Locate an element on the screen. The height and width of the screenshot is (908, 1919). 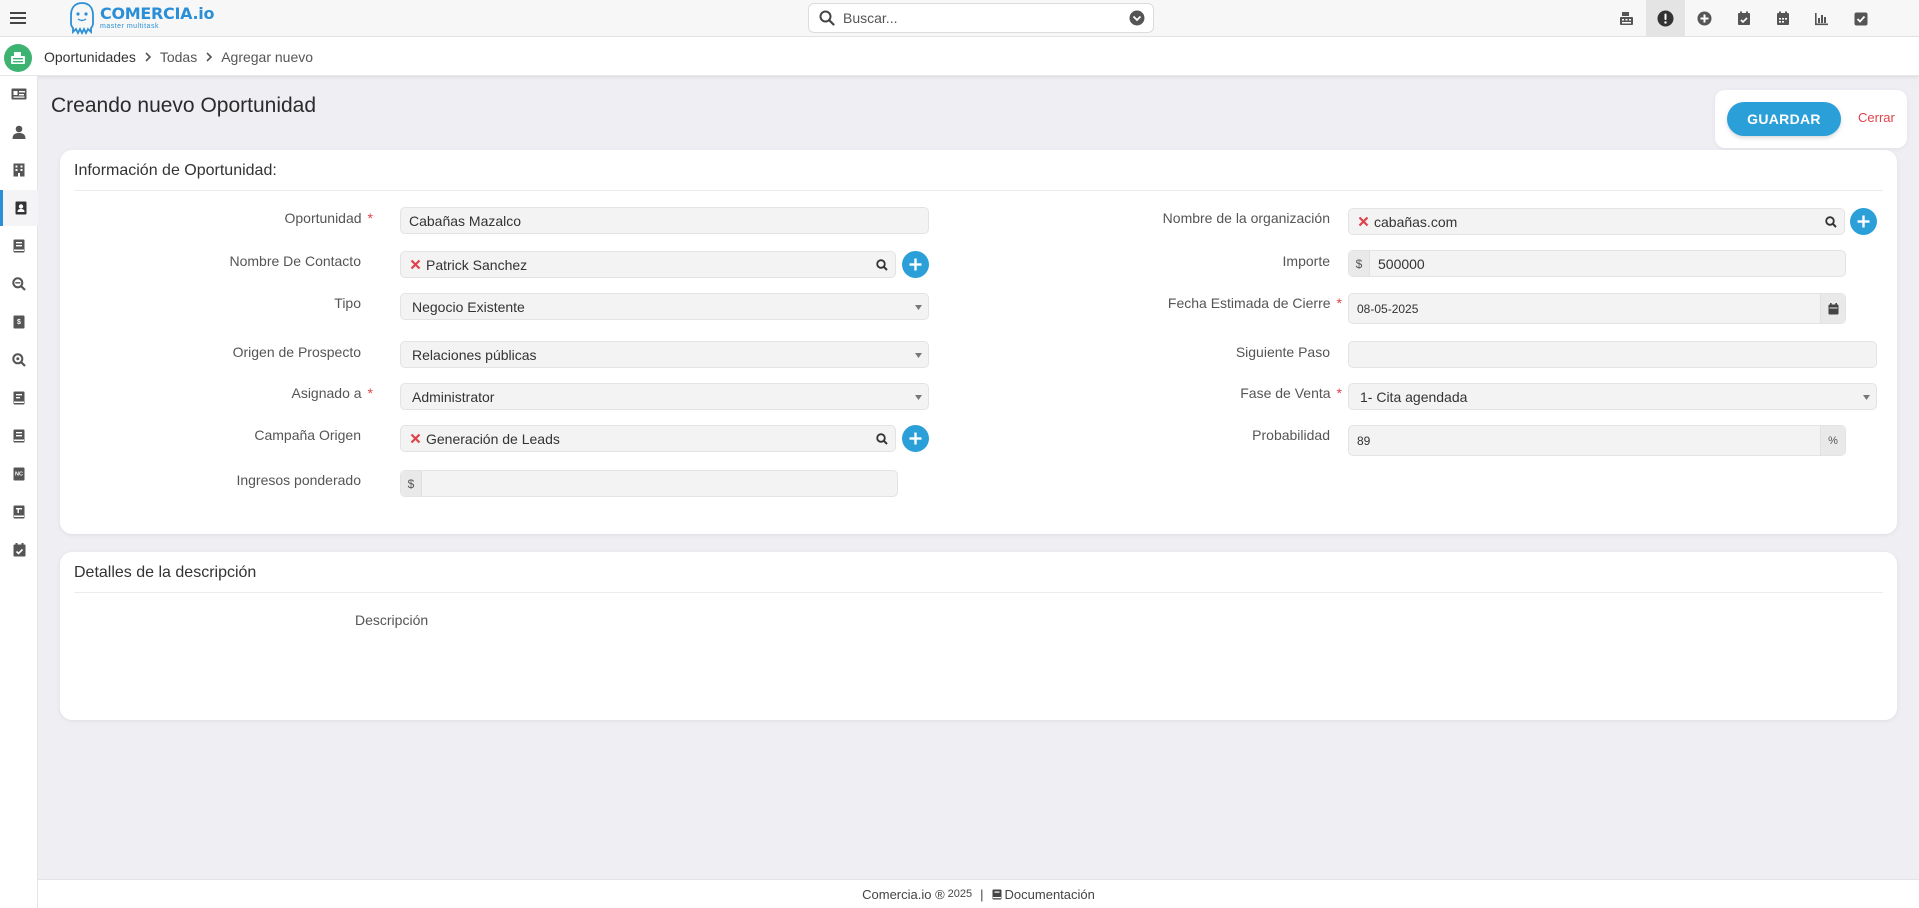
form-actions: GUARDAR Cerrar is located at coordinates (1811, 119).